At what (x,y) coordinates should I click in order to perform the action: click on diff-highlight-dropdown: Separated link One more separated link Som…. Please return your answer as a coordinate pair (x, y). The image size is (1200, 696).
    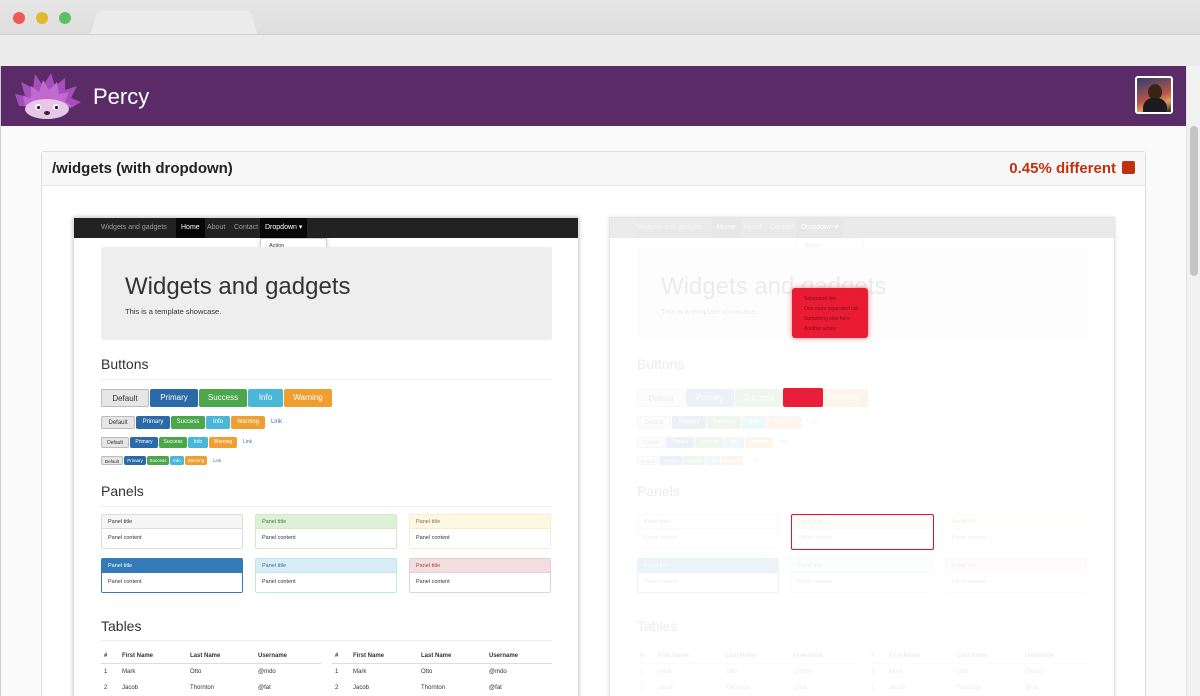
    Looking at the image, I should click on (830, 313).